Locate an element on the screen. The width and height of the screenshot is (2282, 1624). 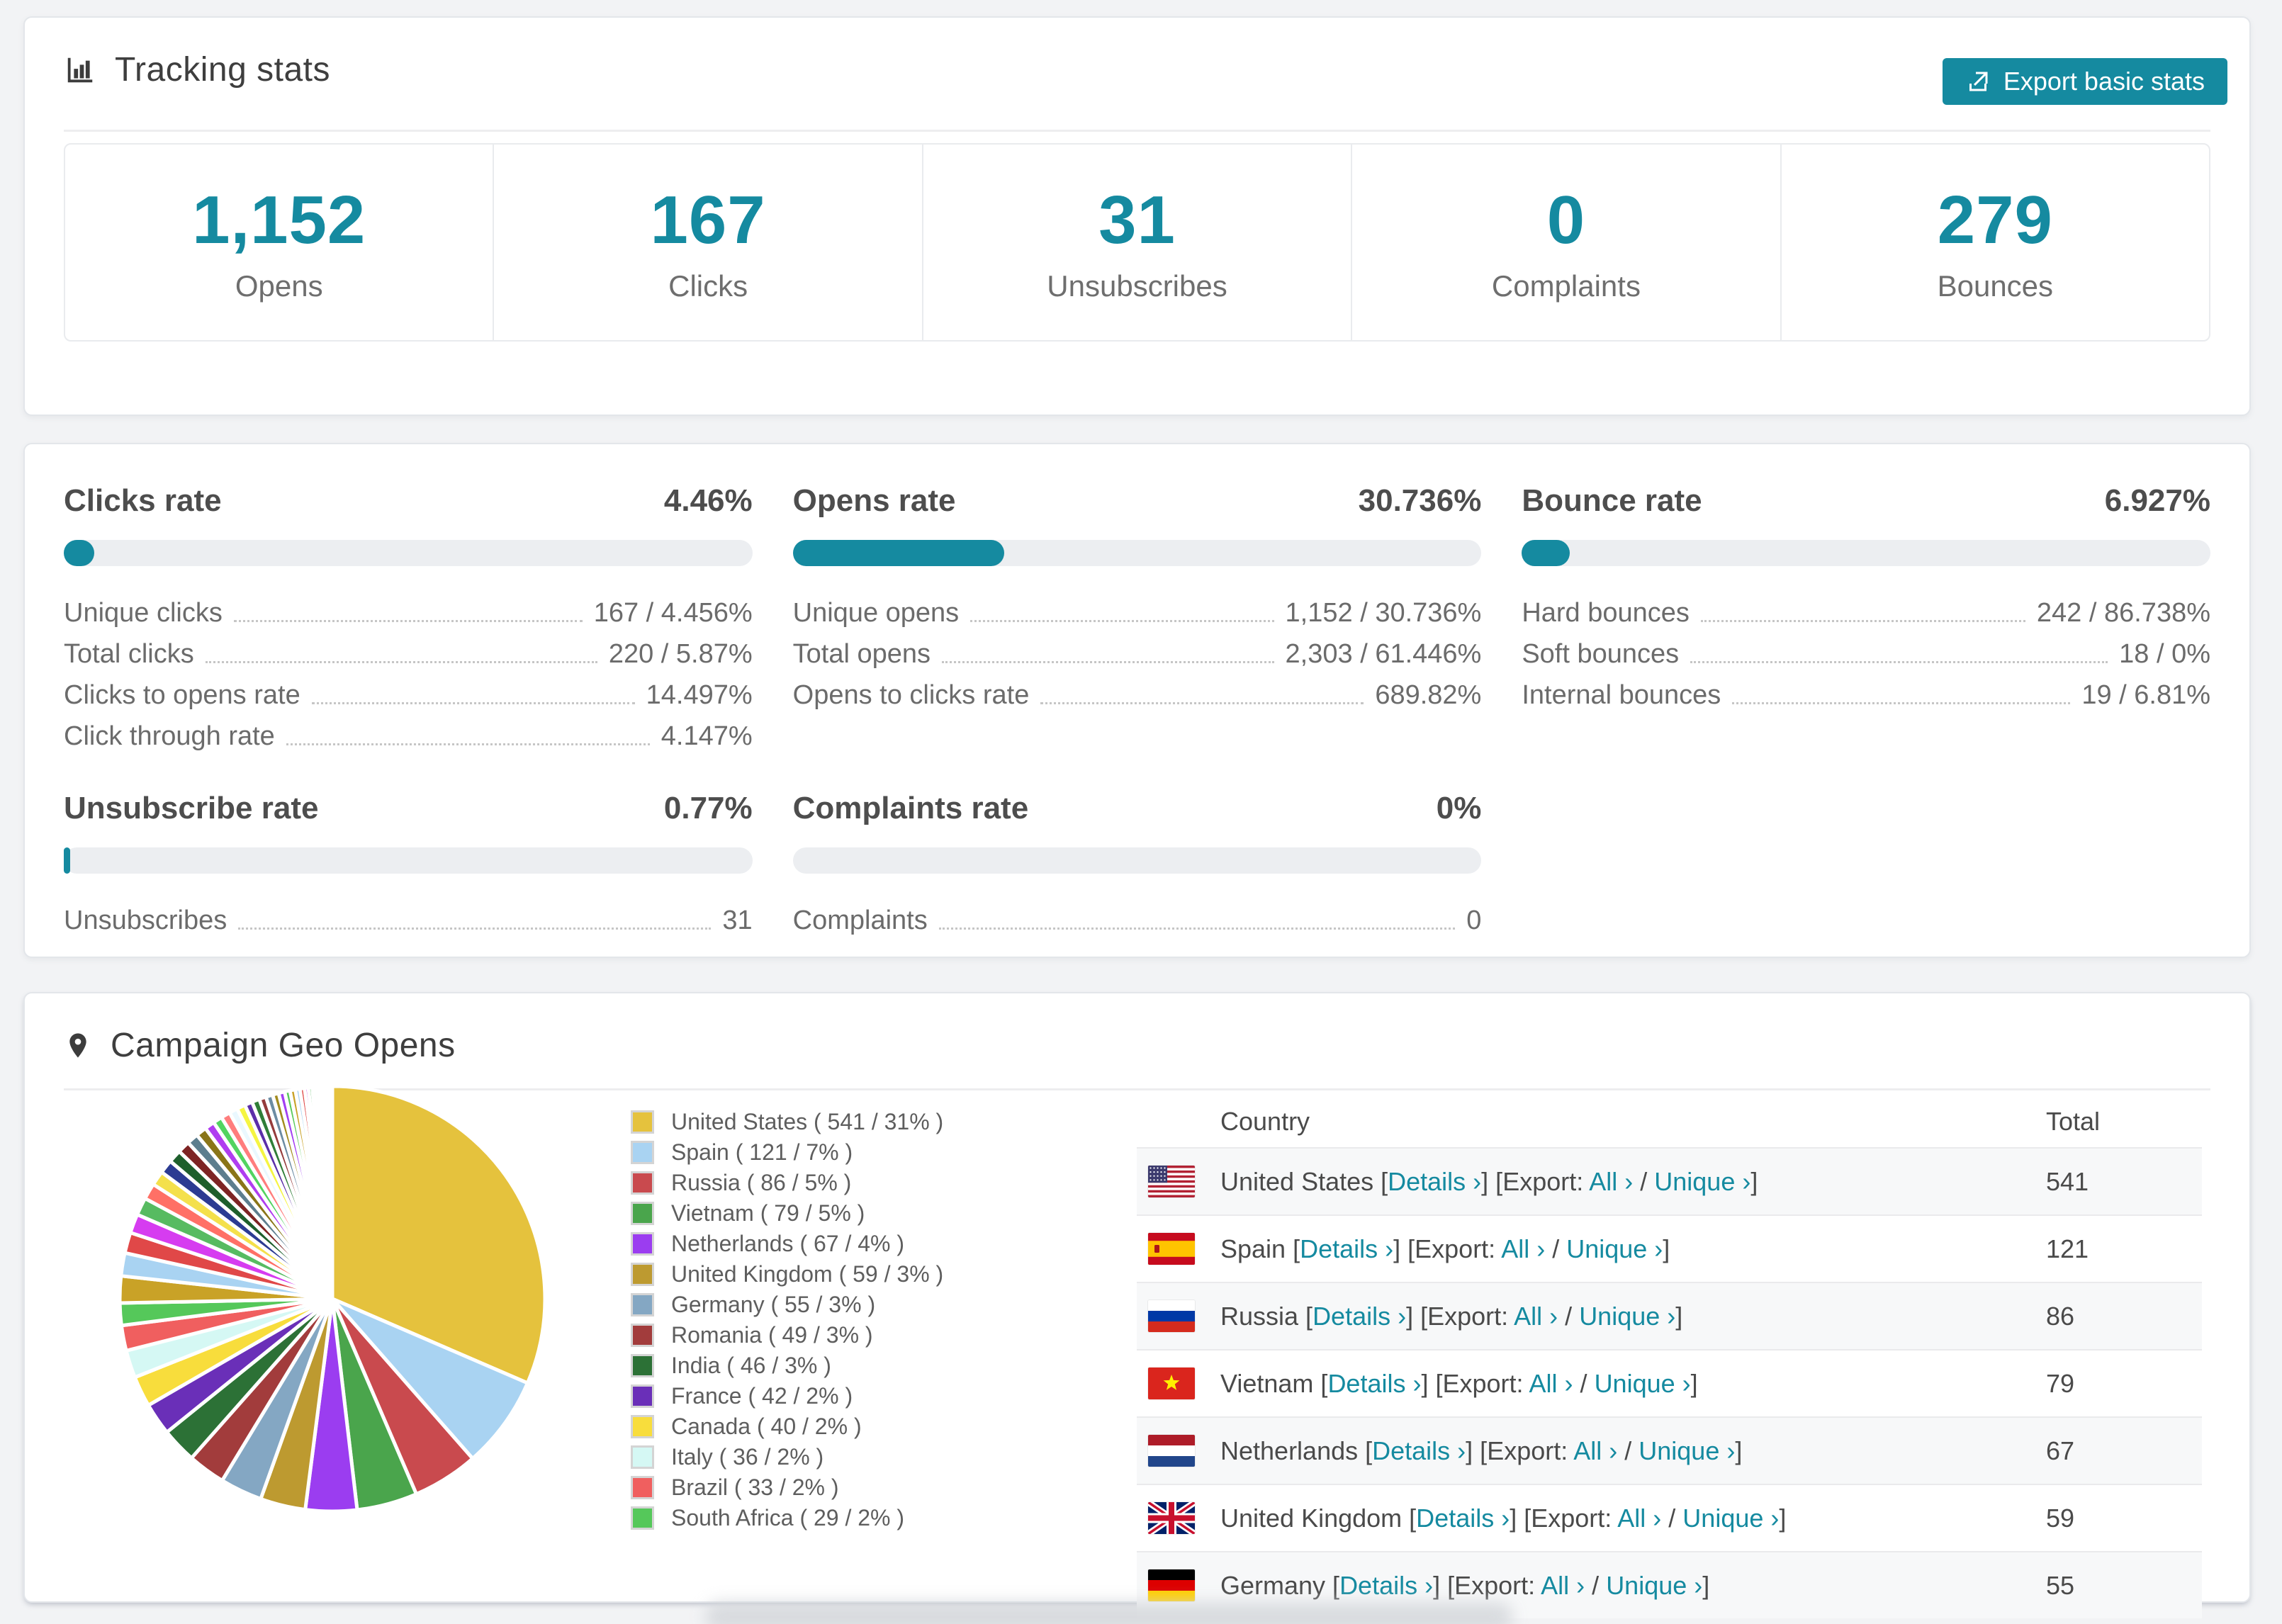
legend-item-south-africa: South Africa ( 29 / 2% ) is located at coordinates (787, 1518).